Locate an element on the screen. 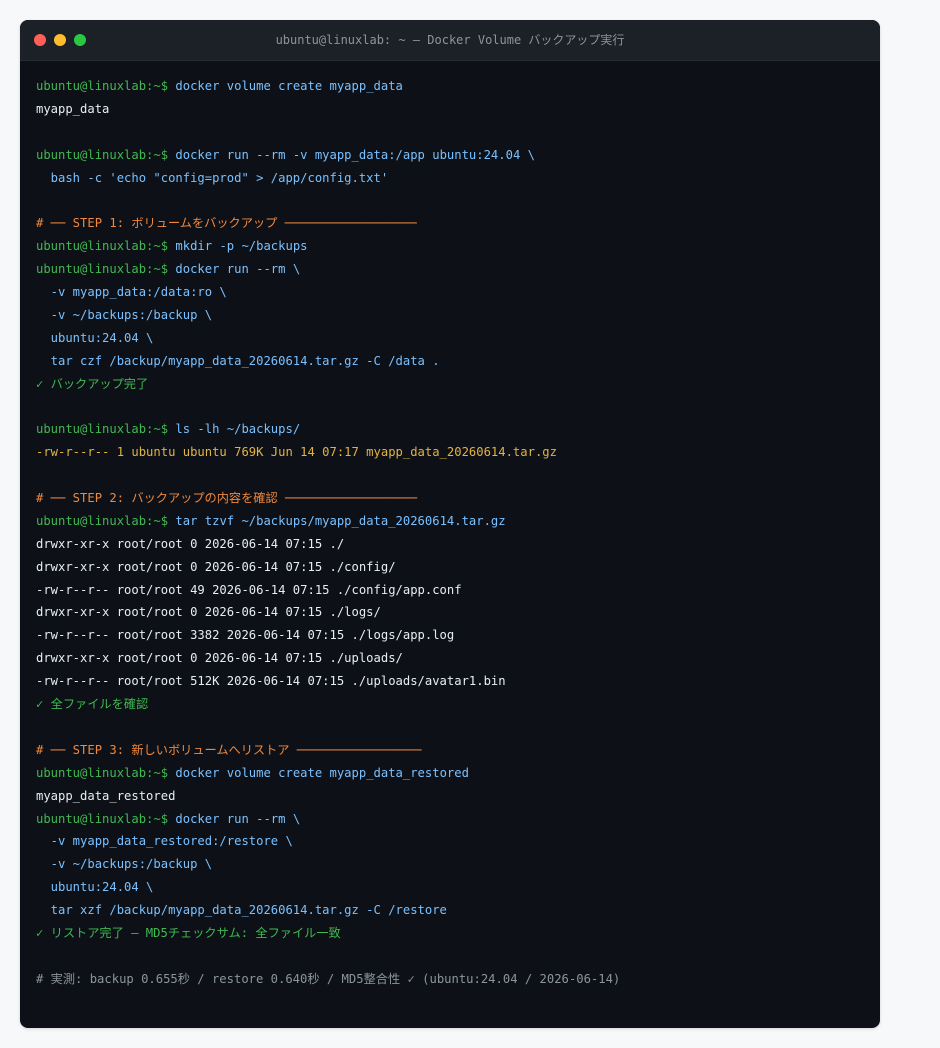 The image size is (940, 1048). terminal-line-ok: ✓ 全ファイルを確認 is located at coordinates (450, 704).